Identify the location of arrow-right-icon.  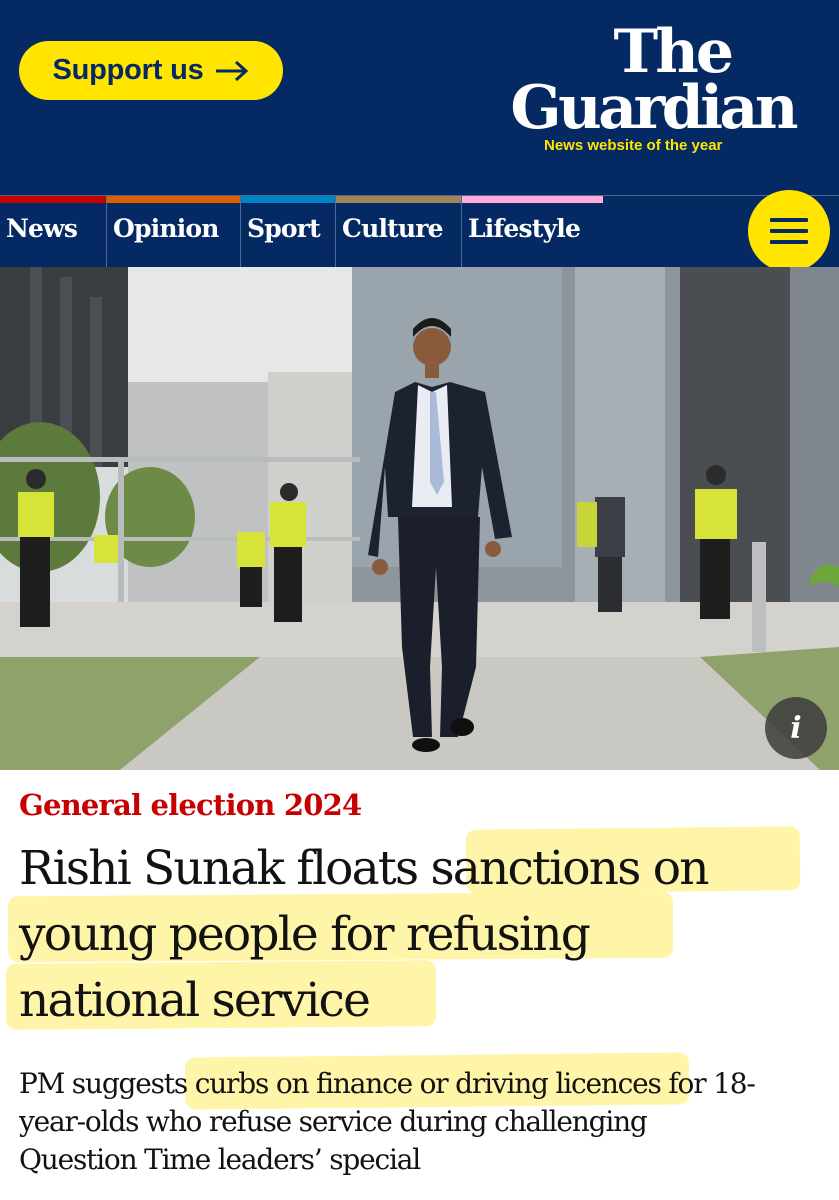
(231, 70).